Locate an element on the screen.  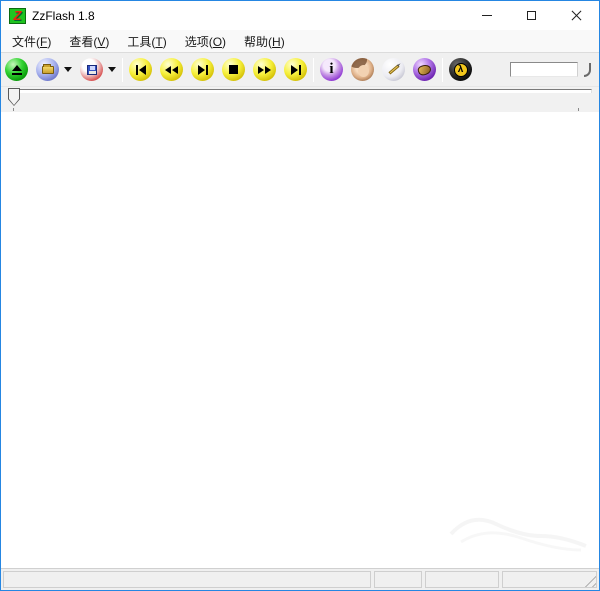
menu-options: 选项(O) is located at coordinates (205, 41).